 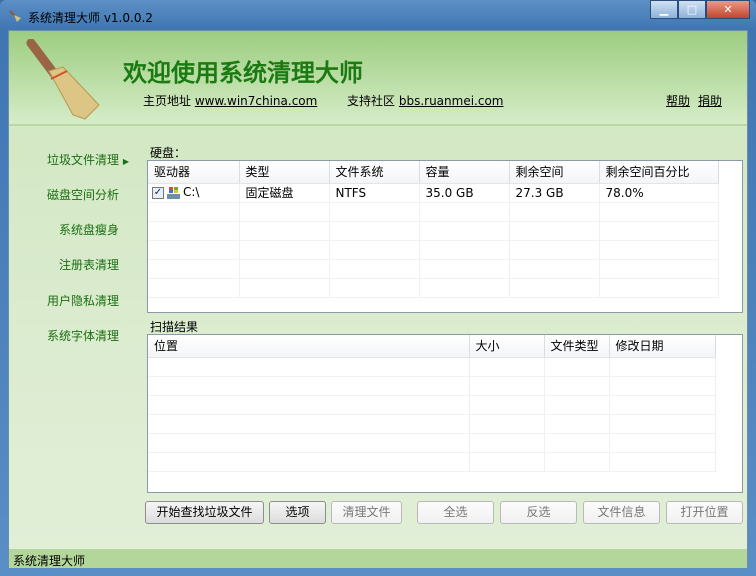 I want to click on community-label: 支持社区, so click(x=371, y=101).